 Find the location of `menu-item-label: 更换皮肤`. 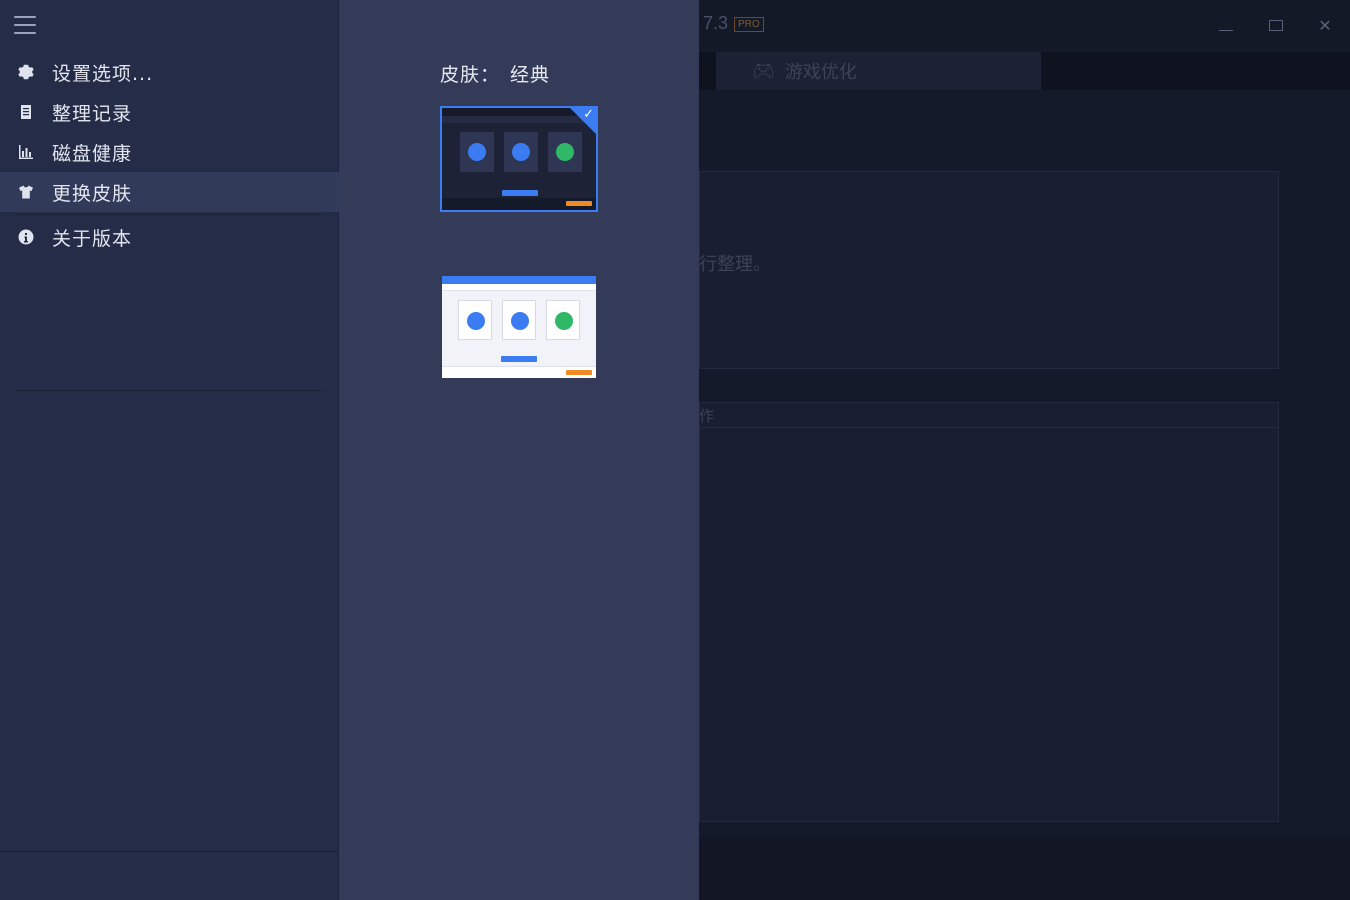

menu-item-label: 更换皮肤 is located at coordinates (92, 192).